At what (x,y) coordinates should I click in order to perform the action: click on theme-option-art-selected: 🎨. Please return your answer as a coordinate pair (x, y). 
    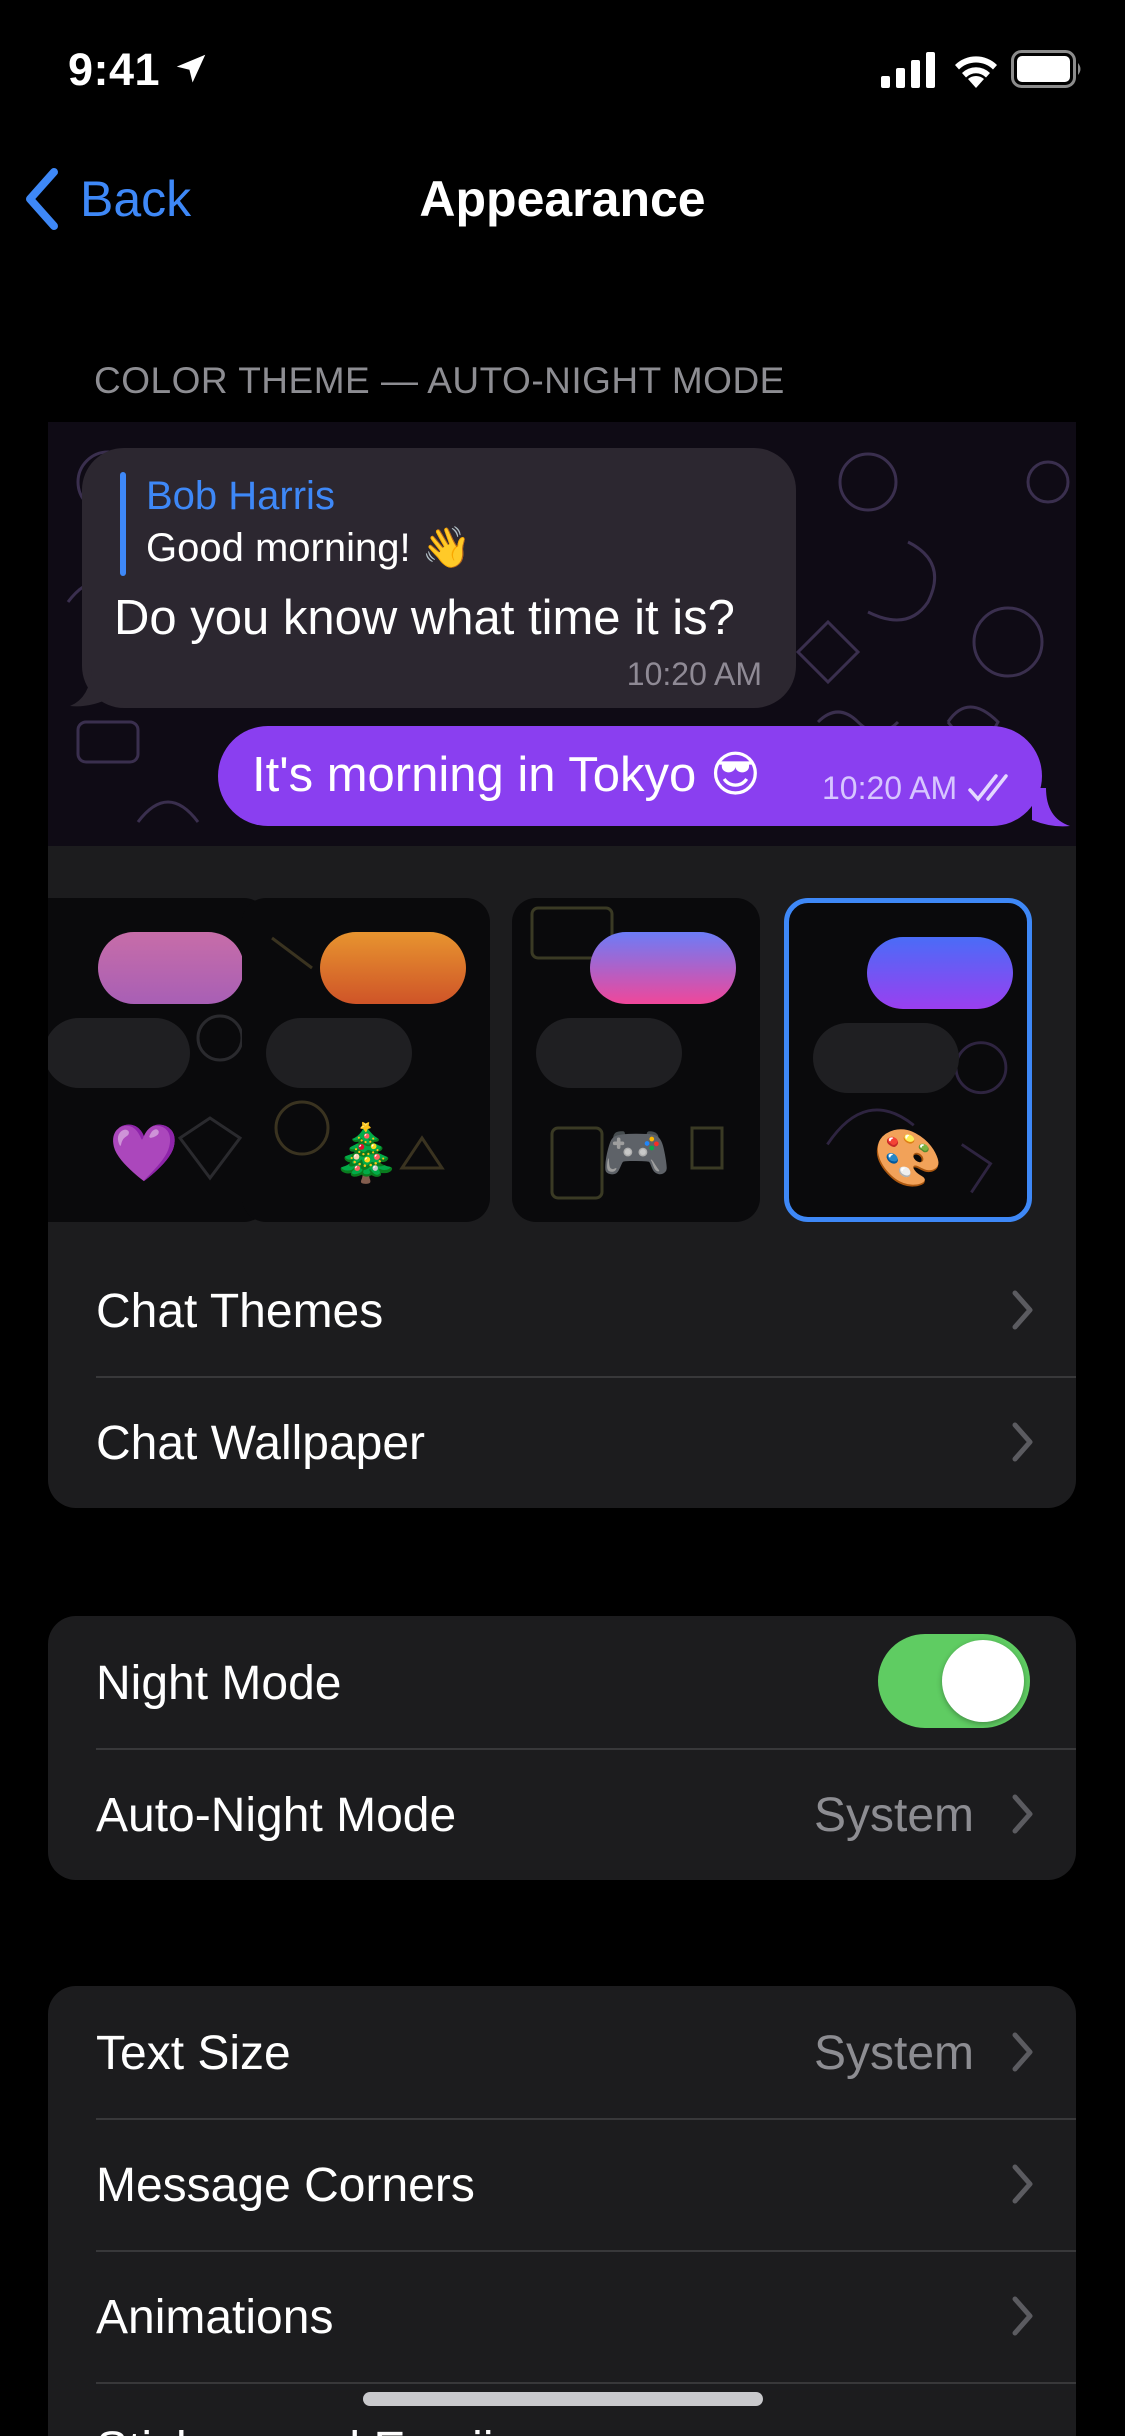
    Looking at the image, I should click on (908, 1060).